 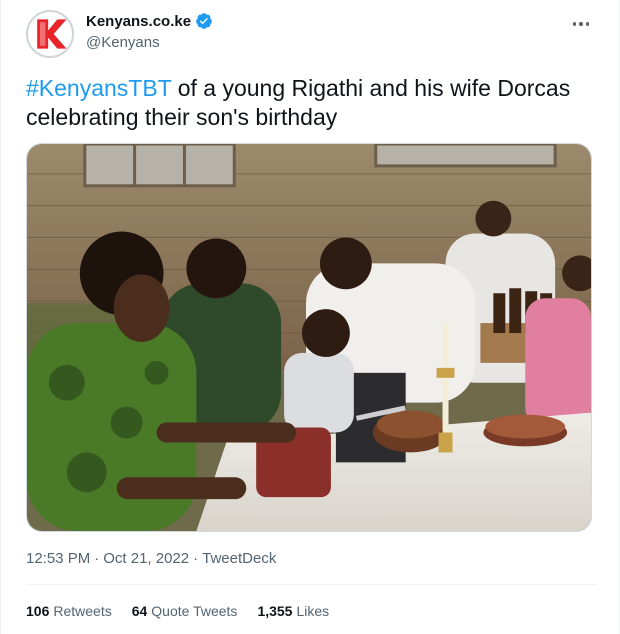 I want to click on author-name-text: Kenyans.co.ke, so click(x=138, y=21).